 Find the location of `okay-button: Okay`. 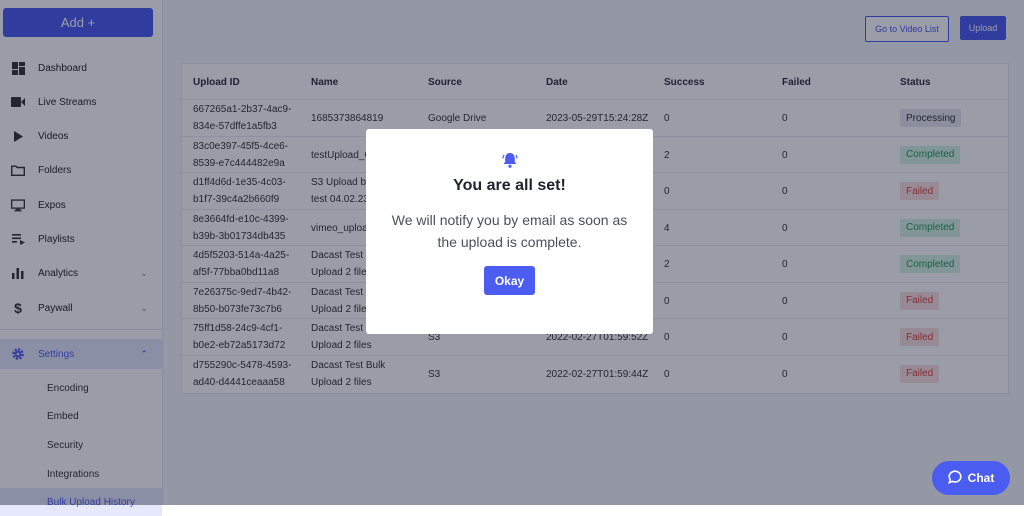

okay-button: Okay is located at coordinates (509, 280).